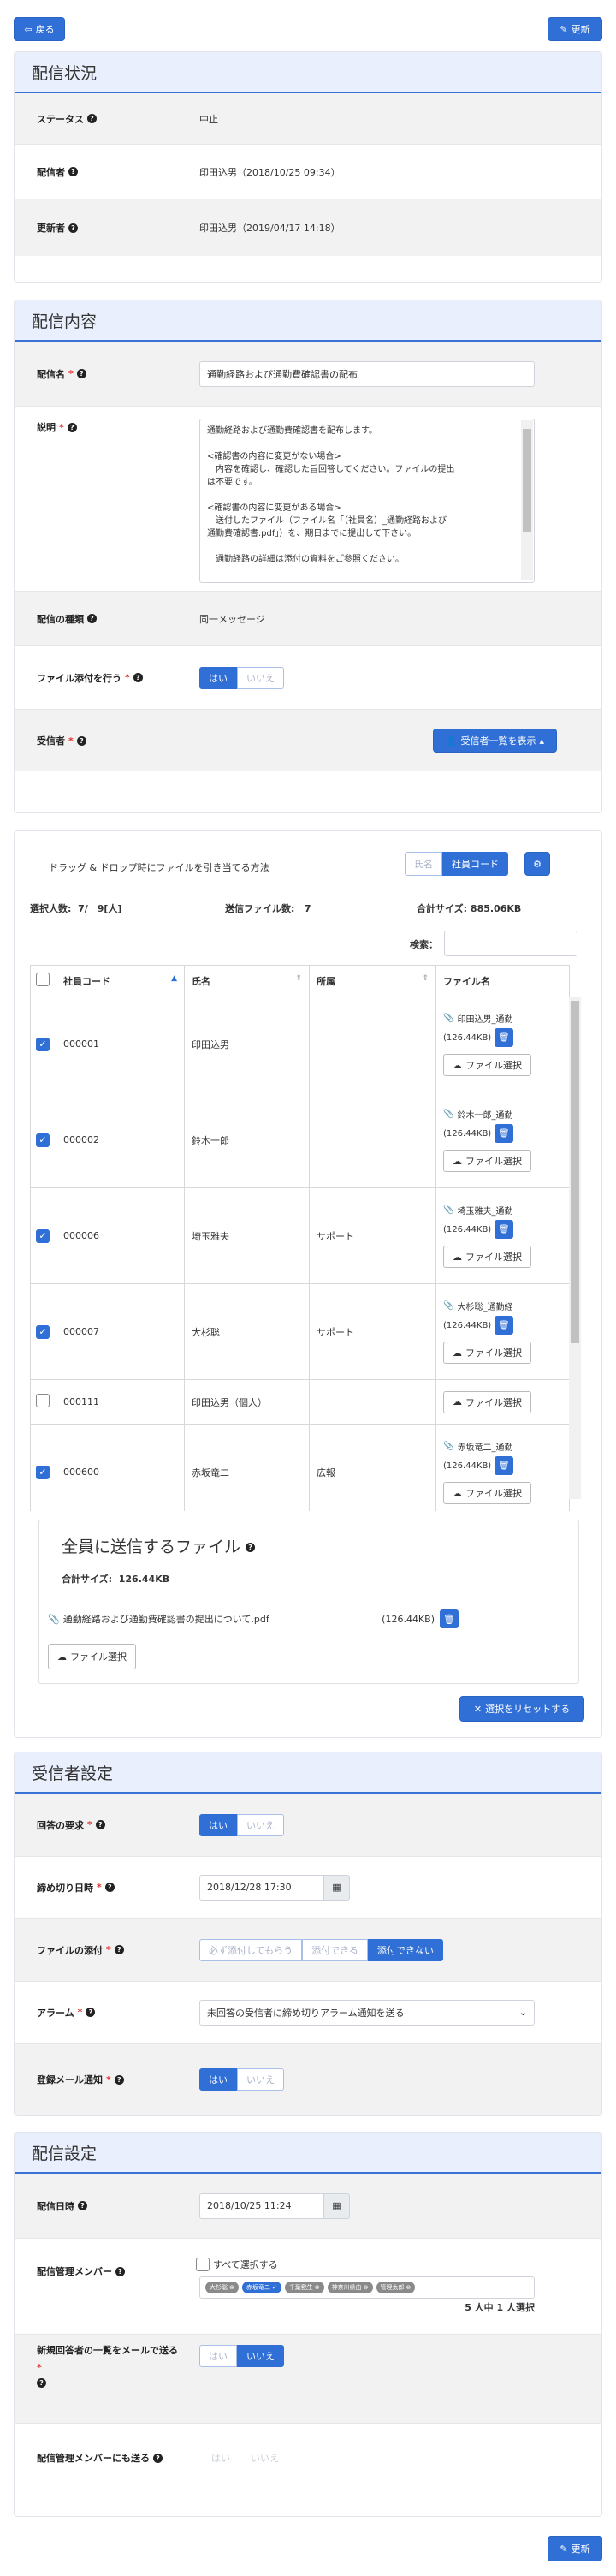 This screenshot has width=616, height=2576. What do you see at coordinates (260, 2079) in the screenshot?
I see `mail-no: いいえ` at bounding box center [260, 2079].